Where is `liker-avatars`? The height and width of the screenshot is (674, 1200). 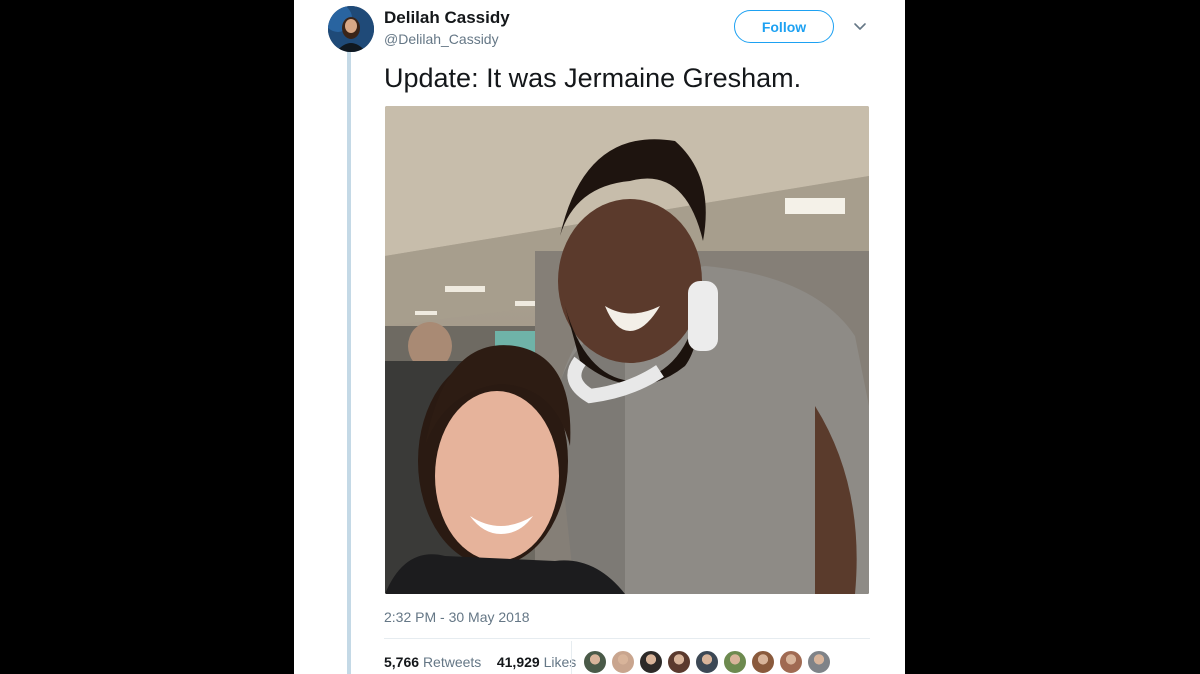 liker-avatars is located at coordinates (709, 662).